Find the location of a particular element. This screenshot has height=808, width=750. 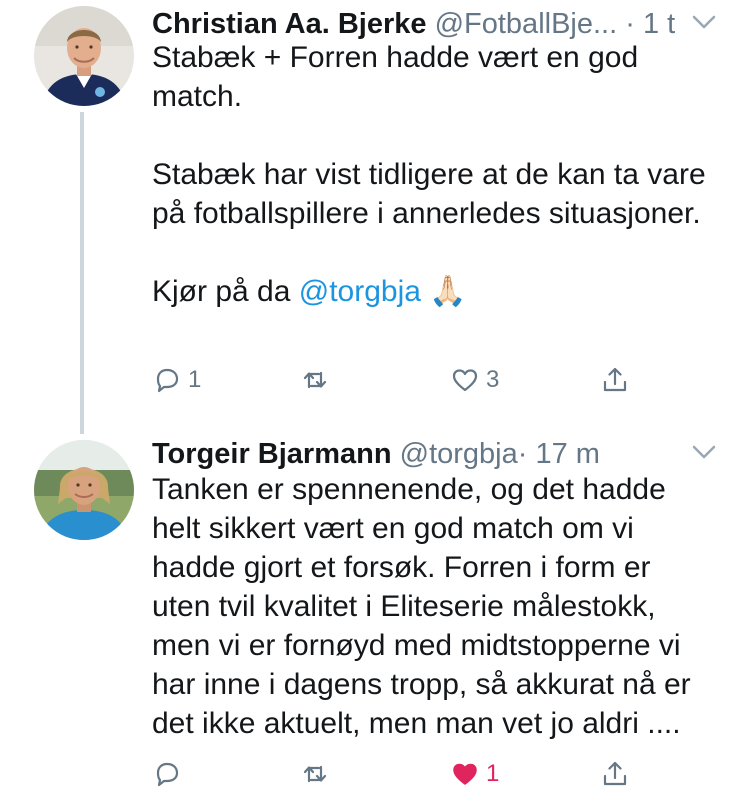

tweet-paragraph: Kjør på da @torgbja 🙏🏻 is located at coordinates (432, 291).